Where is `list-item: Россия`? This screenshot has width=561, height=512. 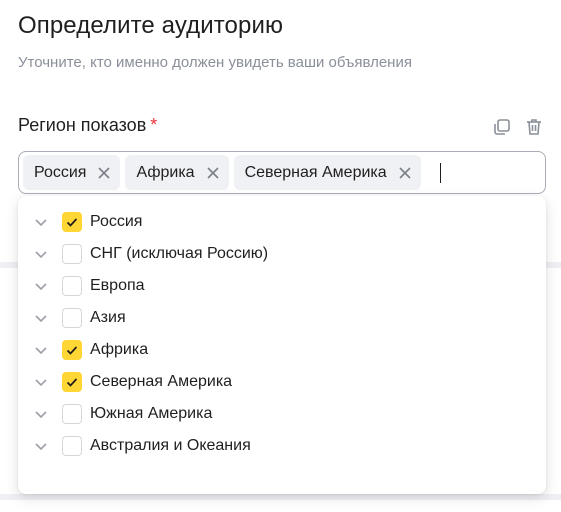 list-item: Россия is located at coordinates (282, 222).